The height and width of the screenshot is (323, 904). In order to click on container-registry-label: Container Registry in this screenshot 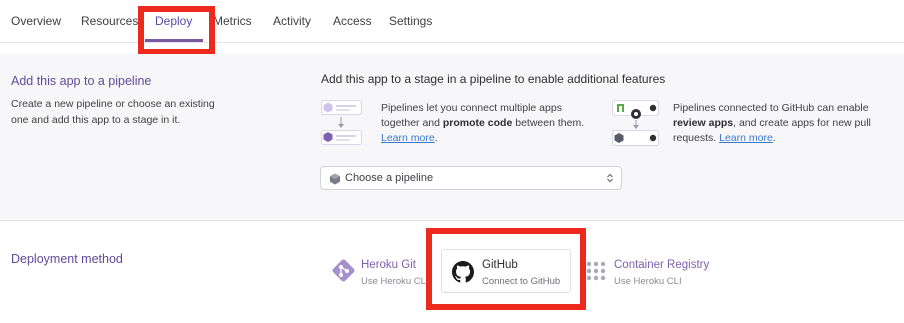, I will do `click(662, 265)`.